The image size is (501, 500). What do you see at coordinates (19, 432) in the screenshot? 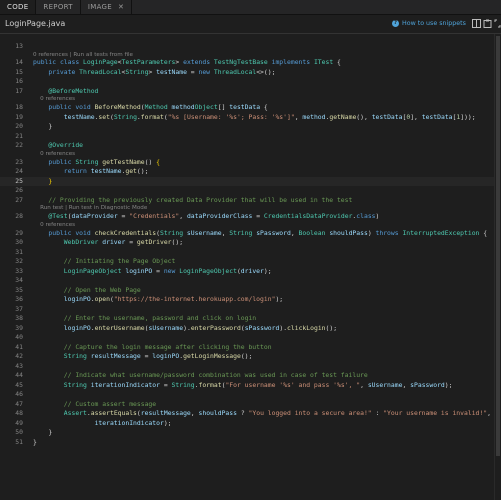
I see `line-number: 50` at bounding box center [19, 432].